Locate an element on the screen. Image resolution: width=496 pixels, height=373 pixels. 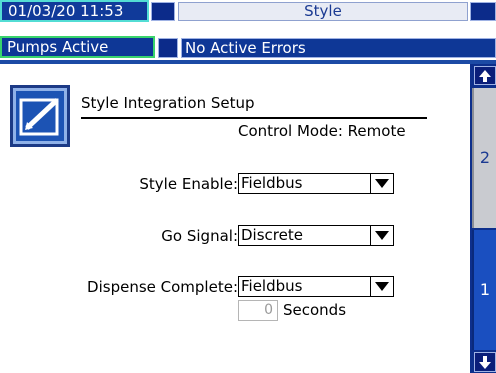
style-enable-select: Fieldbus is located at coordinates (316, 183).